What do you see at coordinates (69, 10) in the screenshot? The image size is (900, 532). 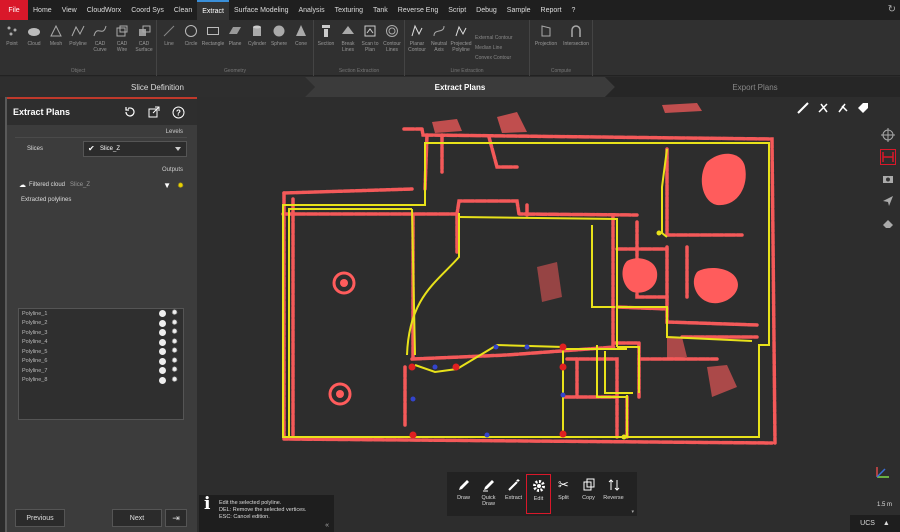 I see `menu-view: View` at bounding box center [69, 10].